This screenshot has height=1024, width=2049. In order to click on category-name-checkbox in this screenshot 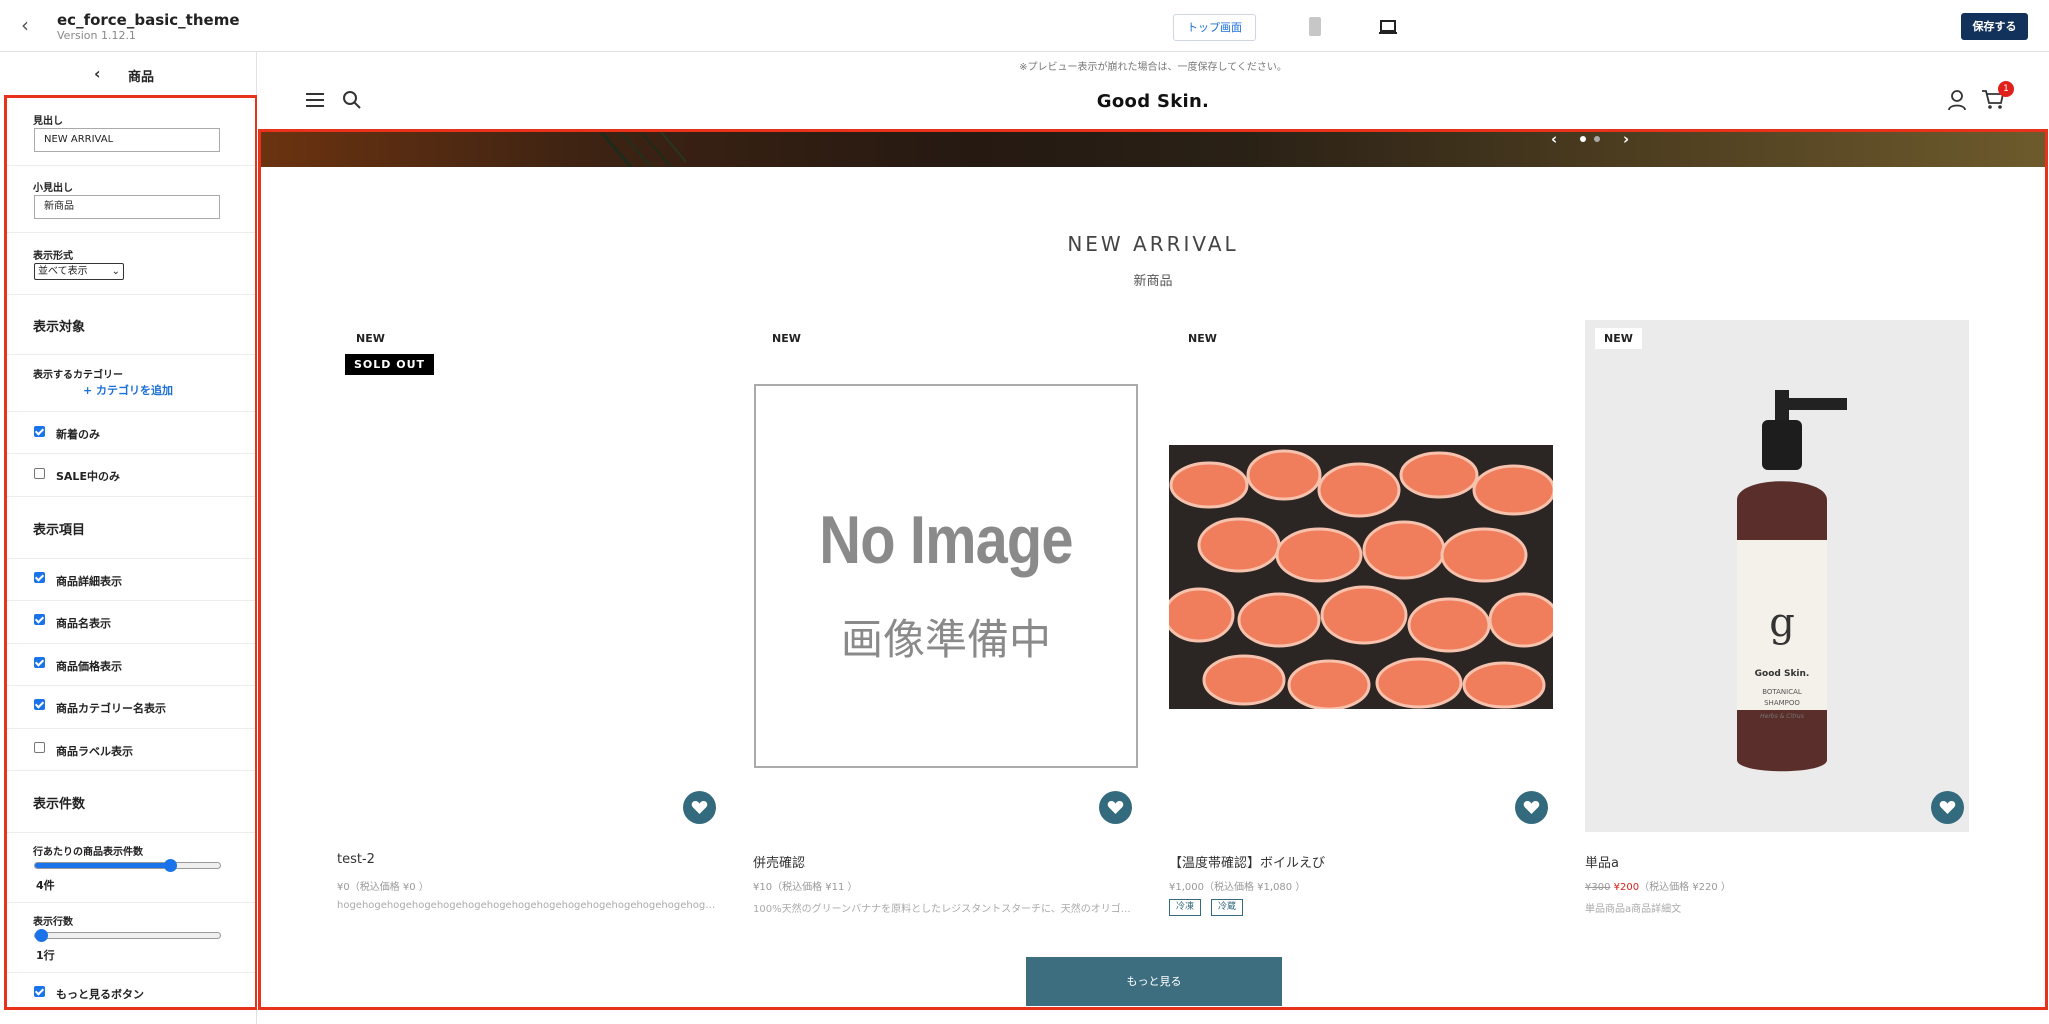, I will do `click(39, 704)`.